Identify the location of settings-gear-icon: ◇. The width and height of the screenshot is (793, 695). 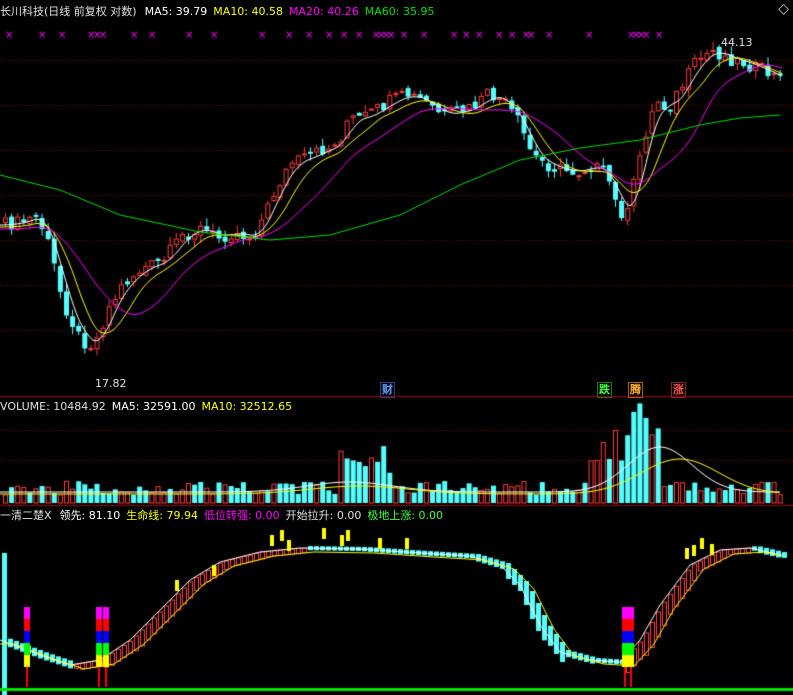
(783, 9).